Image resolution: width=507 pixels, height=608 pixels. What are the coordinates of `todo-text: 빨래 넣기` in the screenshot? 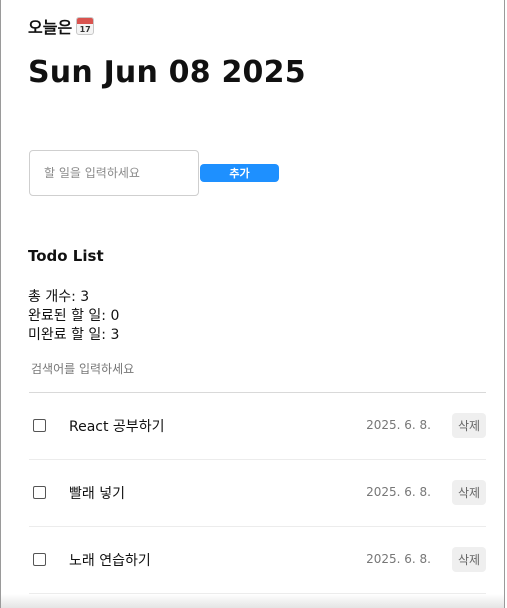 It's located at (97, 494).